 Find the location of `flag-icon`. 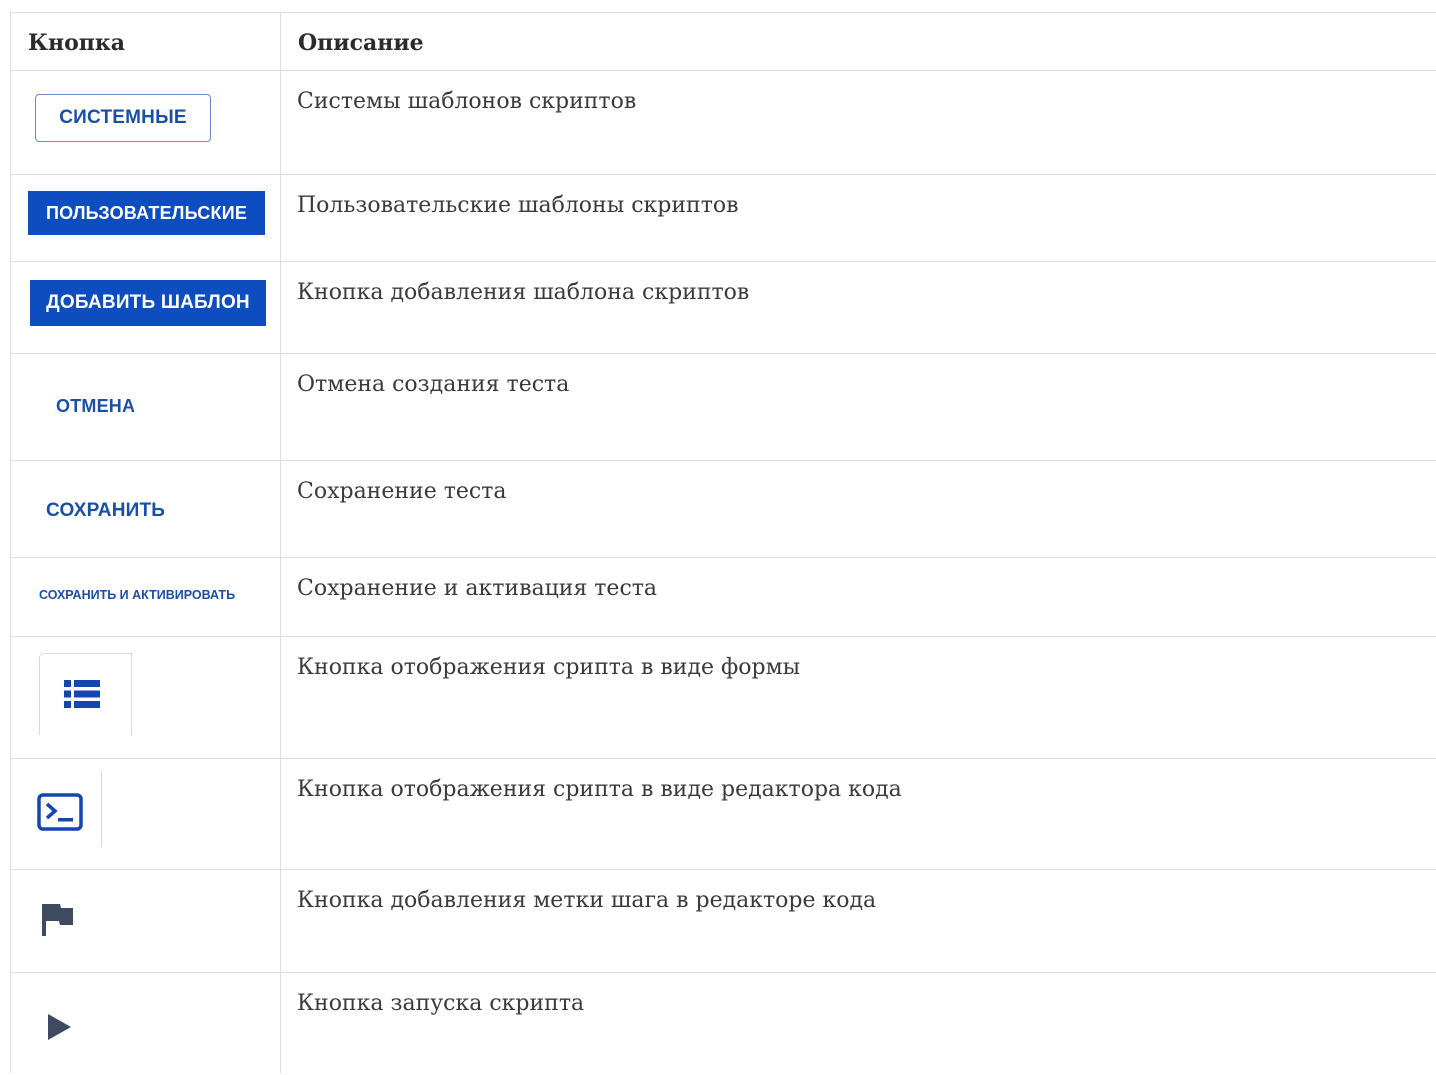

flag-icon is located at coordinates (58, 920).